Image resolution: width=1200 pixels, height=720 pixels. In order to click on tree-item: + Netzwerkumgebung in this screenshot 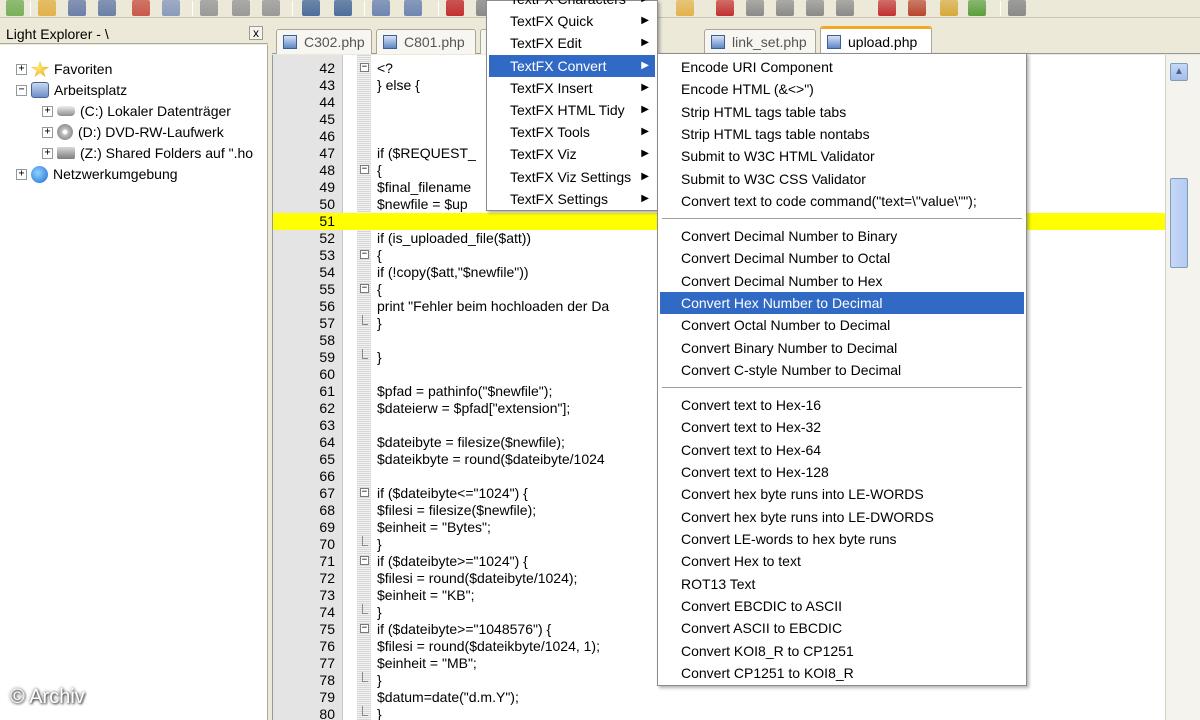, I will do `click(97, 174)`.